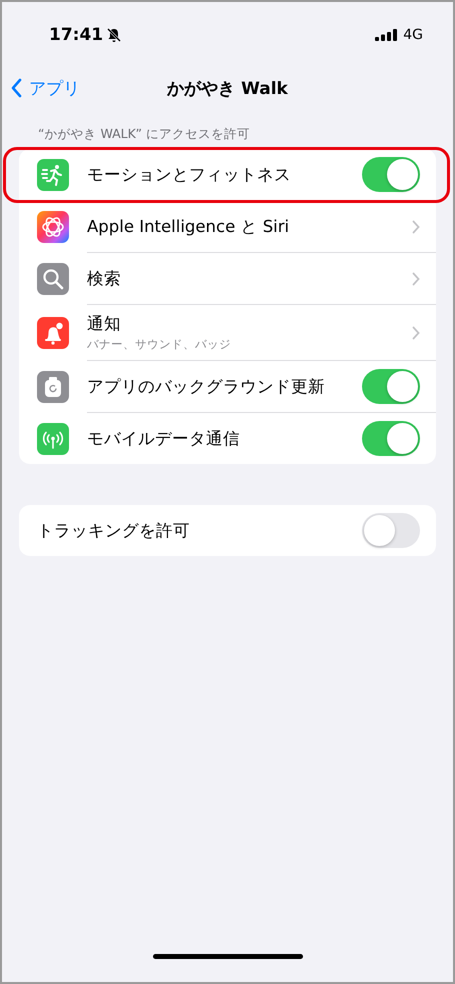 Image resolution: width=455 pixels, height=984 pixels. Describe the element at coordinates (53, 175) in the screenshot. I see `running-figure-icon` at that location.